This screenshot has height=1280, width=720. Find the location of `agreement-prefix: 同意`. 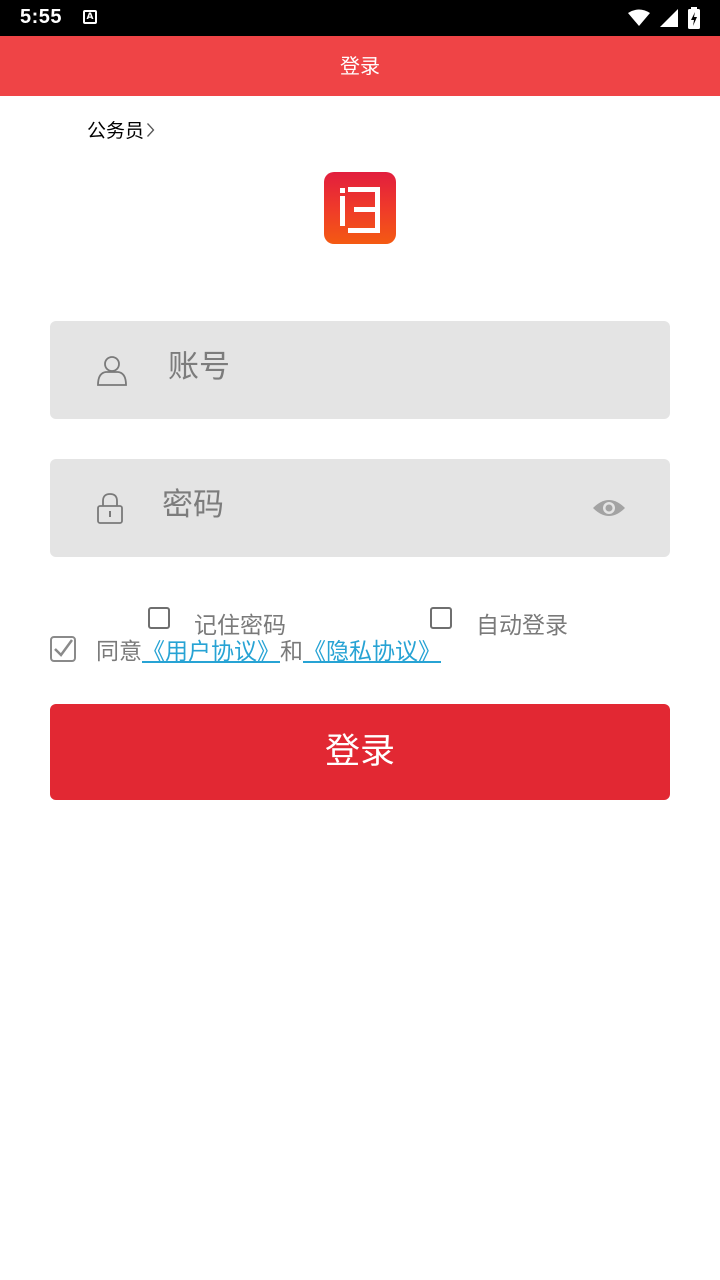

agreement-prefix: 同意 is located at coordinates (119, 652).